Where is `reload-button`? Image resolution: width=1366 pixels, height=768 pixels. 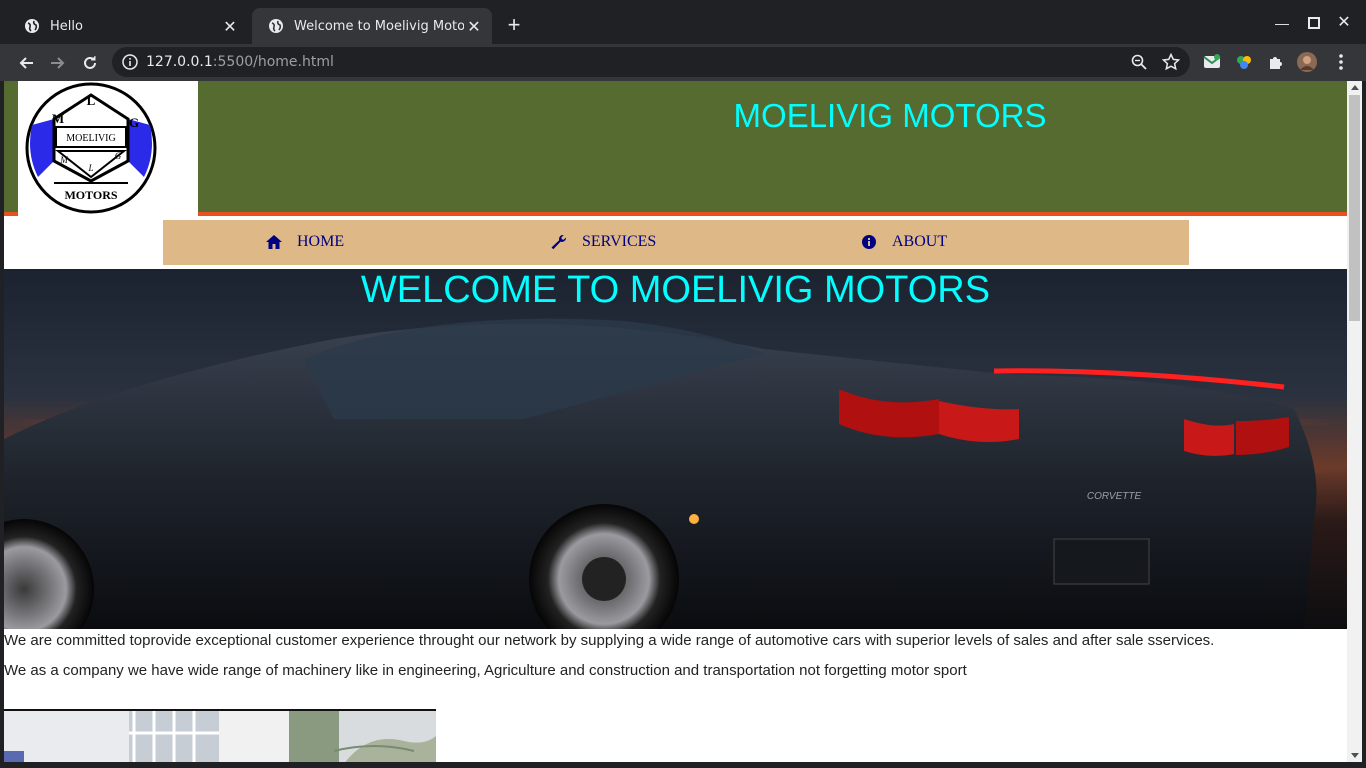 reload-button is located at coordinates (90, 63).